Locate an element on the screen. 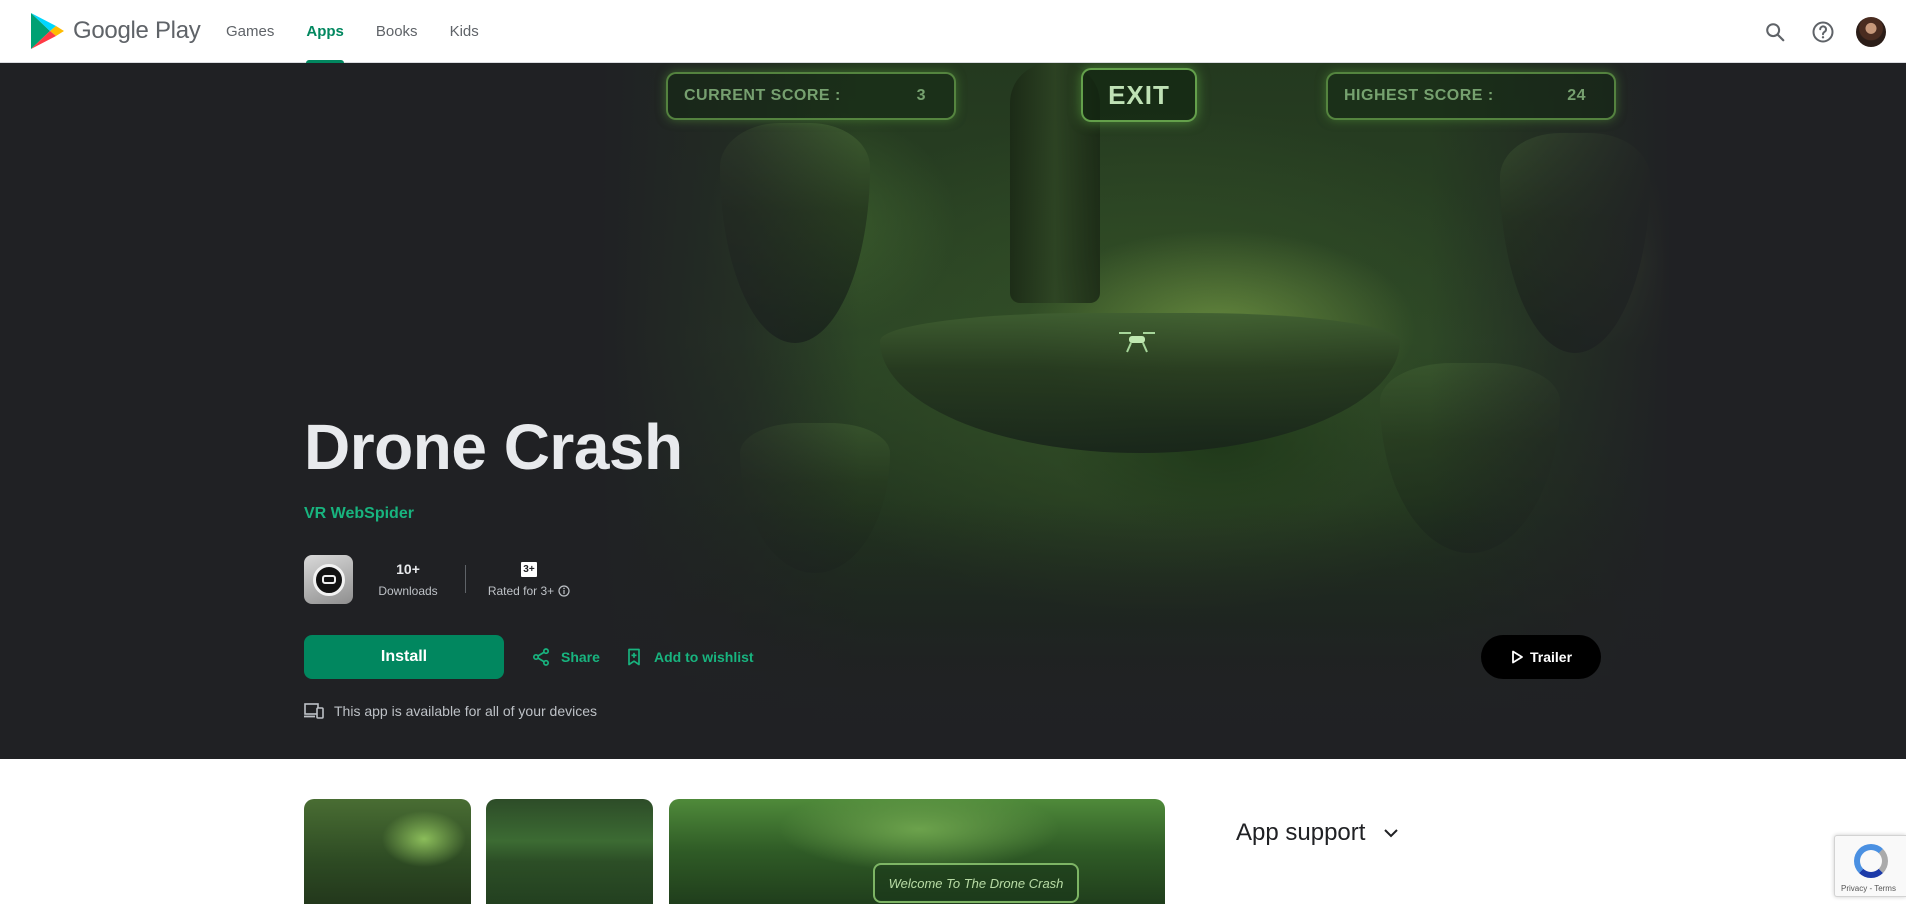 The image size is (1906, 904). devices-icon is located at coordinates (314, 711).